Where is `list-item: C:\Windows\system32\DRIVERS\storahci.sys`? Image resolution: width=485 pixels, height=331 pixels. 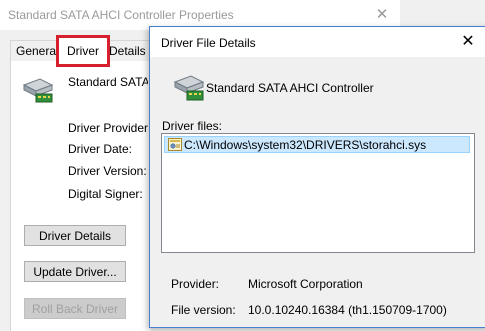
list-item: C:\Windows\system32\DRIVERS\storahci.sys is located at coordinates (317, 144).